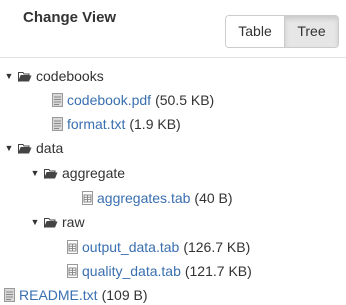  I want to click on tree-file-aggregates-tab: aggregates.tab (40 B), so click(157, 198).